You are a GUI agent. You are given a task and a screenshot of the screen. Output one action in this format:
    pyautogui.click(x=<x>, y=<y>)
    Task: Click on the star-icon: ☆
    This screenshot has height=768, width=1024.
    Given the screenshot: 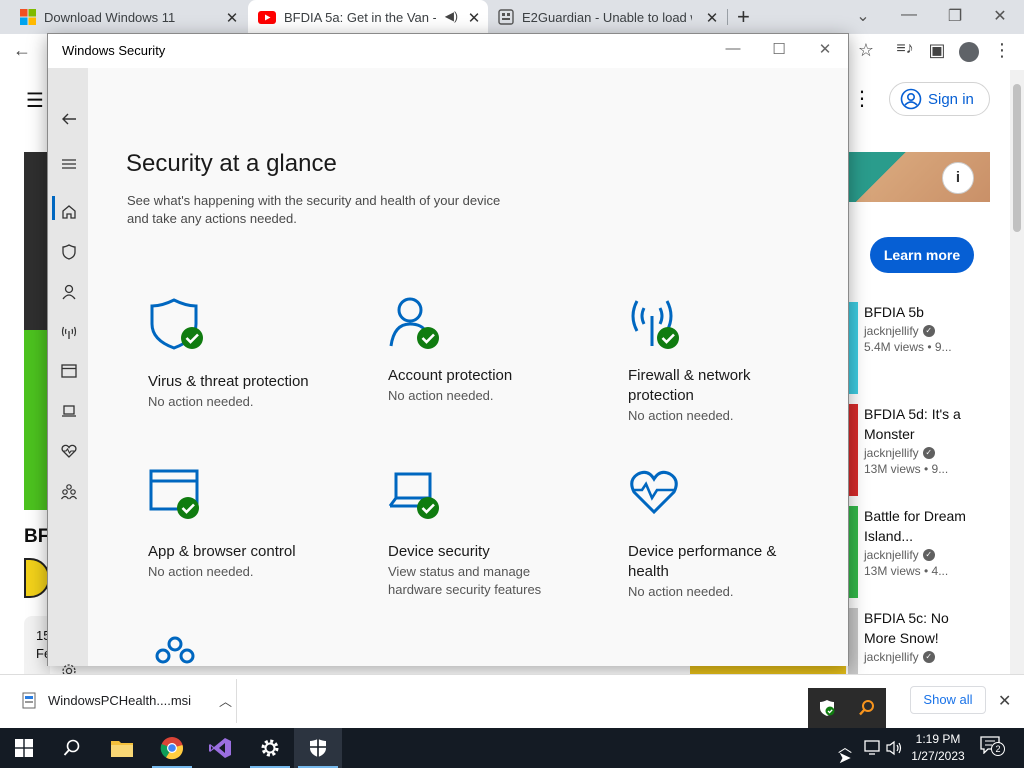 What is the action you would take?
    pyautogui.click(x=866, y=50)
    